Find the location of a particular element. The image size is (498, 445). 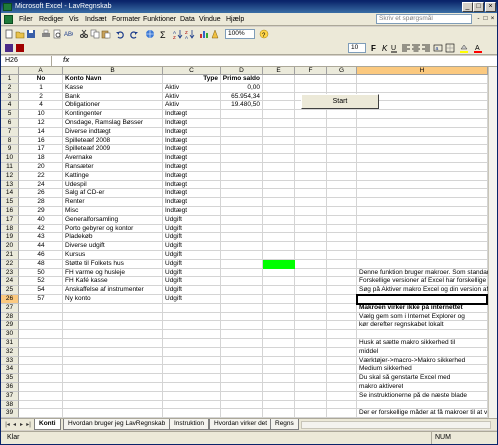

account-no-cell: 50 is located at coordinates (41, 273).